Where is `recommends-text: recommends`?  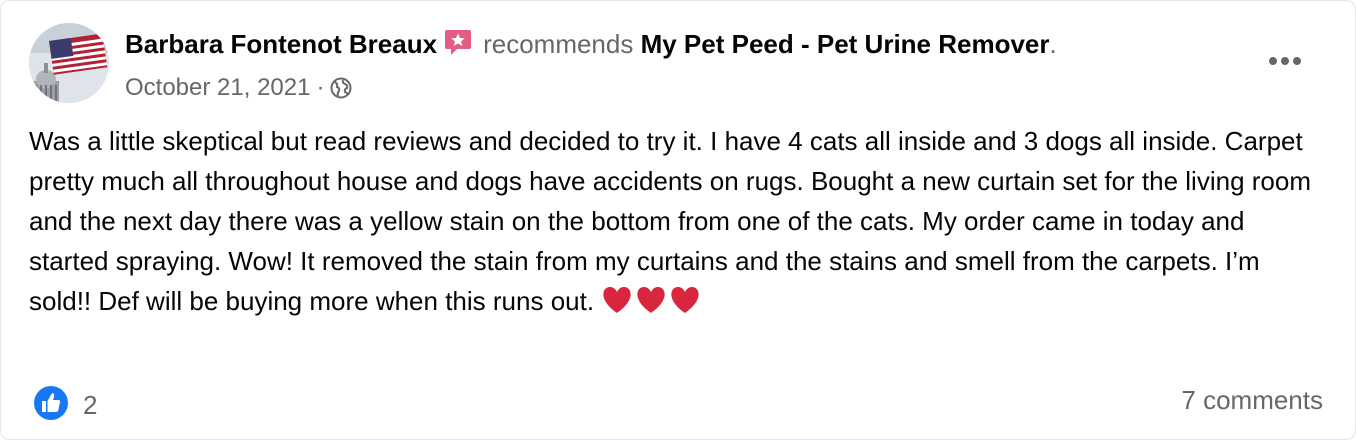 recommends-text: recommends is located at coordinates (558, 44).